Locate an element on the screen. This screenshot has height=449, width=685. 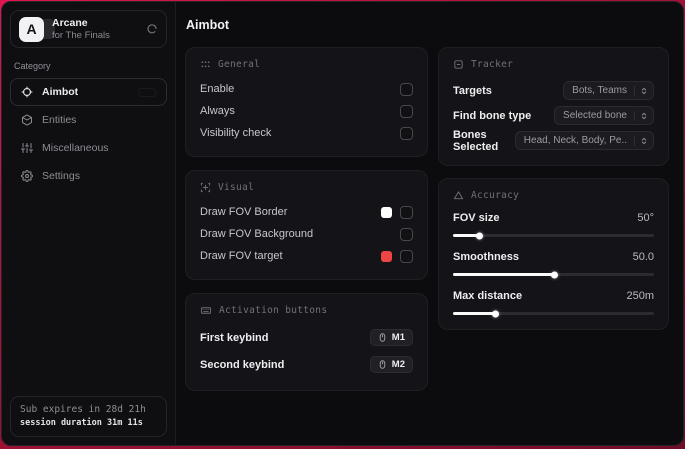
max-distance-value: 250m is located at coordinates (640, 296).